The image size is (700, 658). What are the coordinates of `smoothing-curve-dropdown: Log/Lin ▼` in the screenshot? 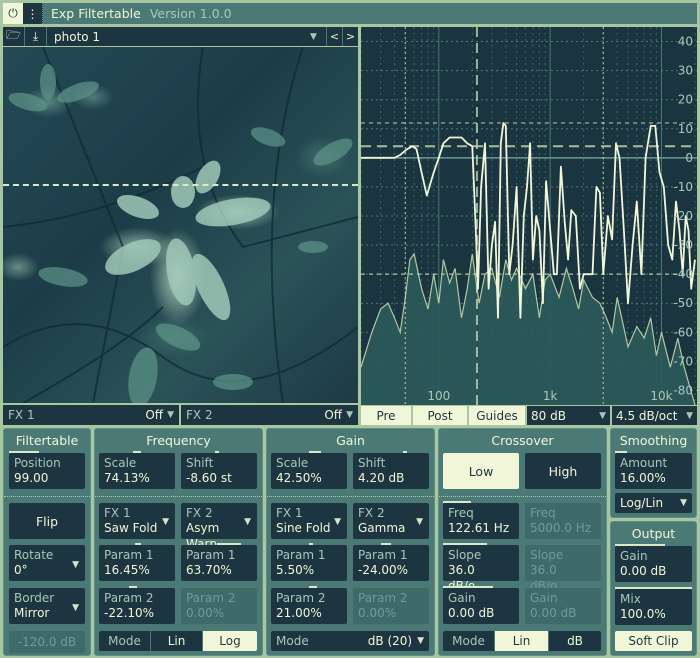 It's located at (653, 503).